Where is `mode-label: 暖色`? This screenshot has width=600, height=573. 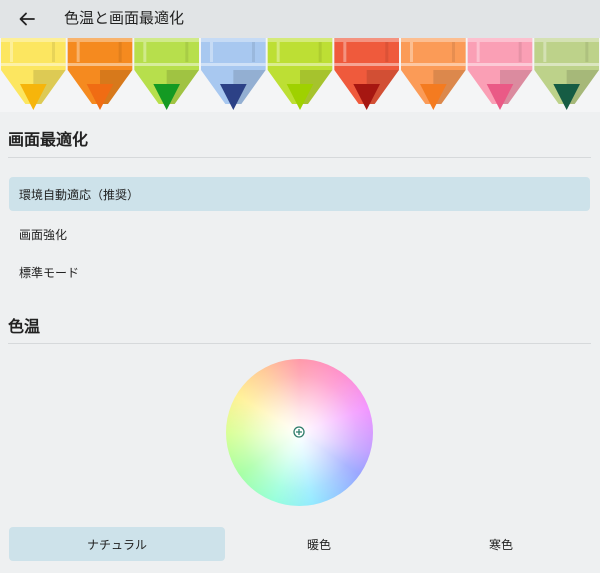
mode-label: 暖色 is located at coordinates (318, 544).